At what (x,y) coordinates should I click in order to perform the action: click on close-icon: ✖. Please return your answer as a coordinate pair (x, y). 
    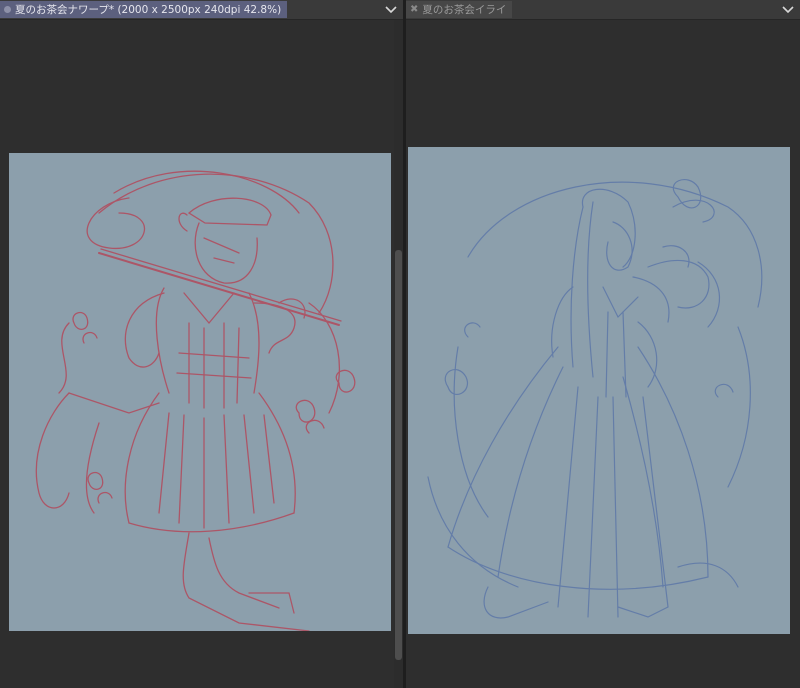
    Looking at the image, I should click on (414, 9).